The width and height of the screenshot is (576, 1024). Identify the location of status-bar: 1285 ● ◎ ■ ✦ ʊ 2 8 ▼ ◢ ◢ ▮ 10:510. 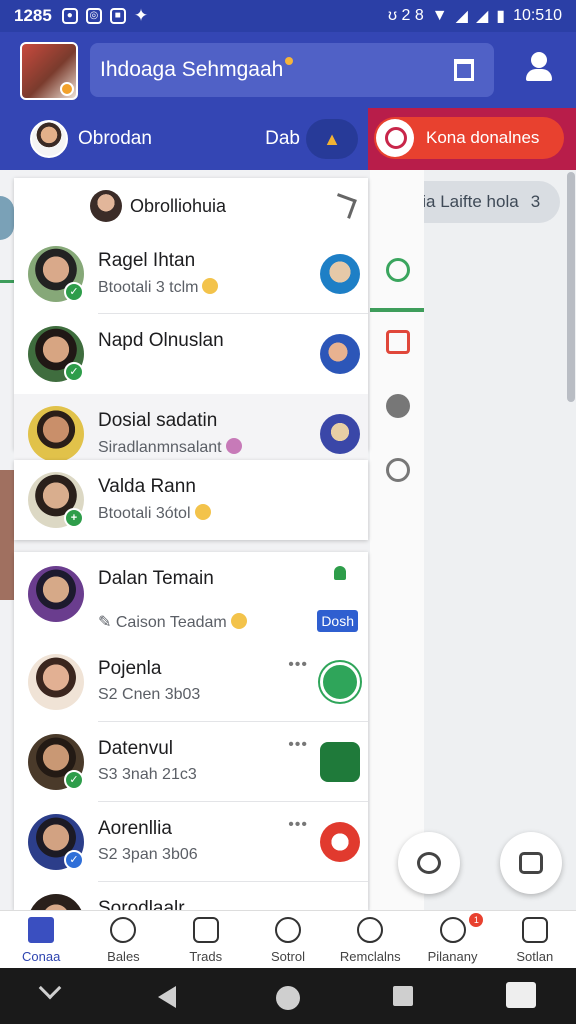
(288, 16).